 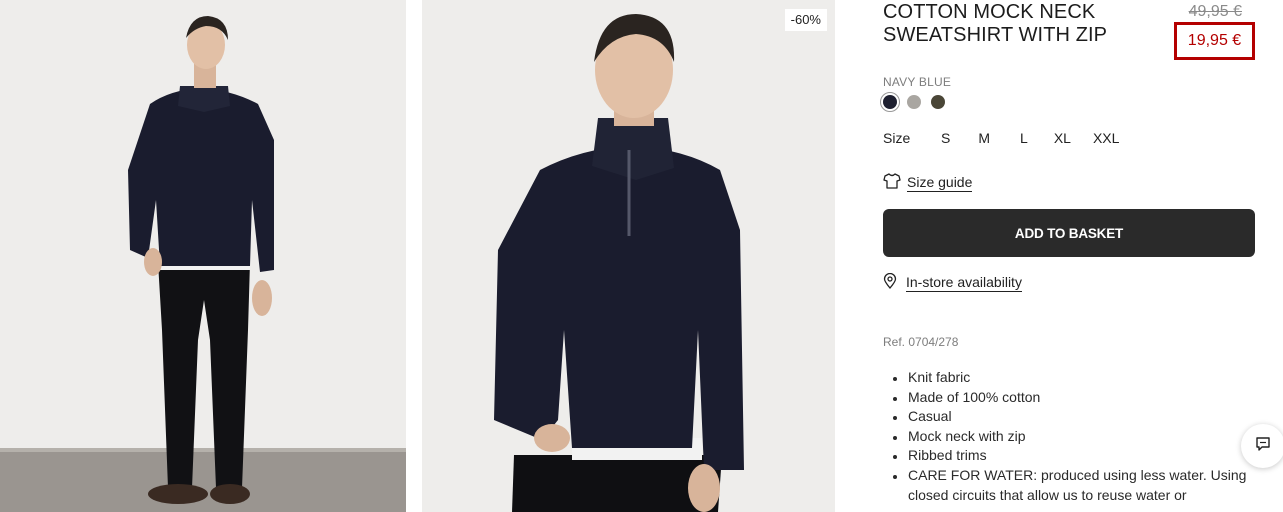 What do you see at coordinates (938, 102) in the screenshot?
I see `swatch-olive` at bounding box center [938, 102].